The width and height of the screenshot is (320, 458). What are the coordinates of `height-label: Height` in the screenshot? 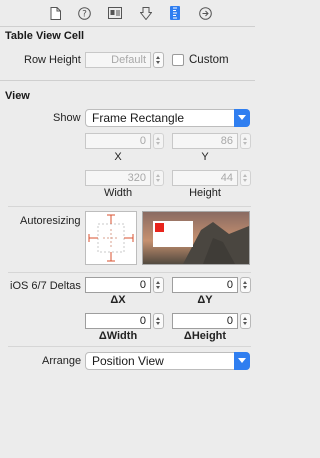 It's located at (205, 193).